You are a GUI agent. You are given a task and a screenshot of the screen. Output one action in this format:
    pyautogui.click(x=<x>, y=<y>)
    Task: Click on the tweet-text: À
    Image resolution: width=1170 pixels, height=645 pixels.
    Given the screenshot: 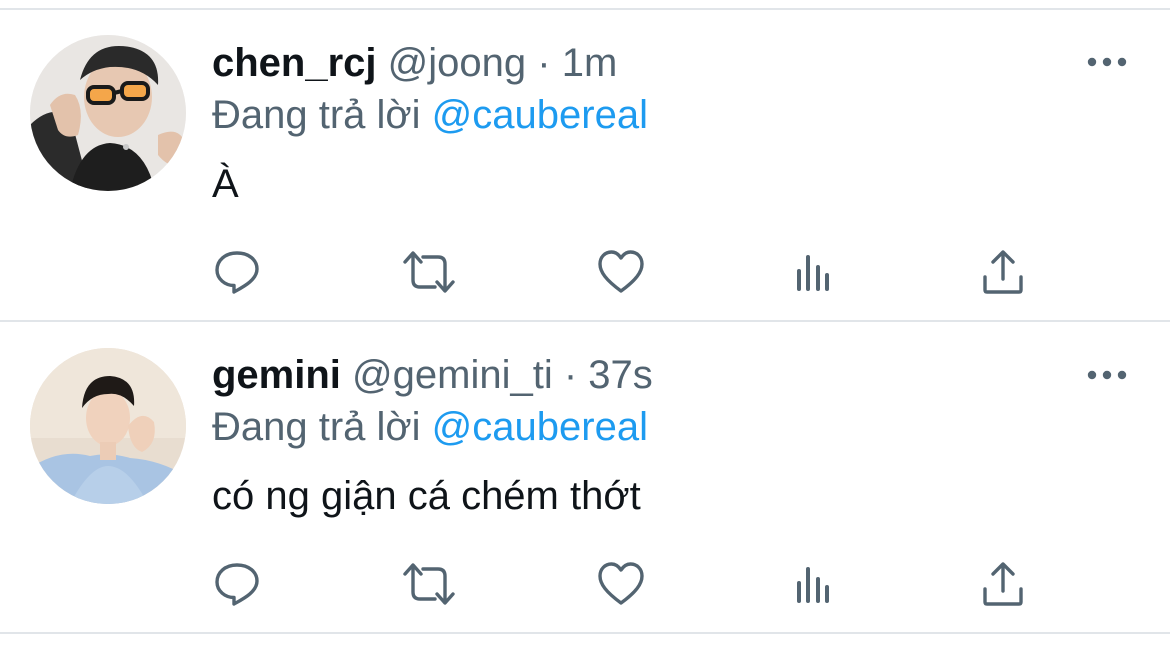 What is the action you would take?
    pyautogui.click(x=225, y=184)
    